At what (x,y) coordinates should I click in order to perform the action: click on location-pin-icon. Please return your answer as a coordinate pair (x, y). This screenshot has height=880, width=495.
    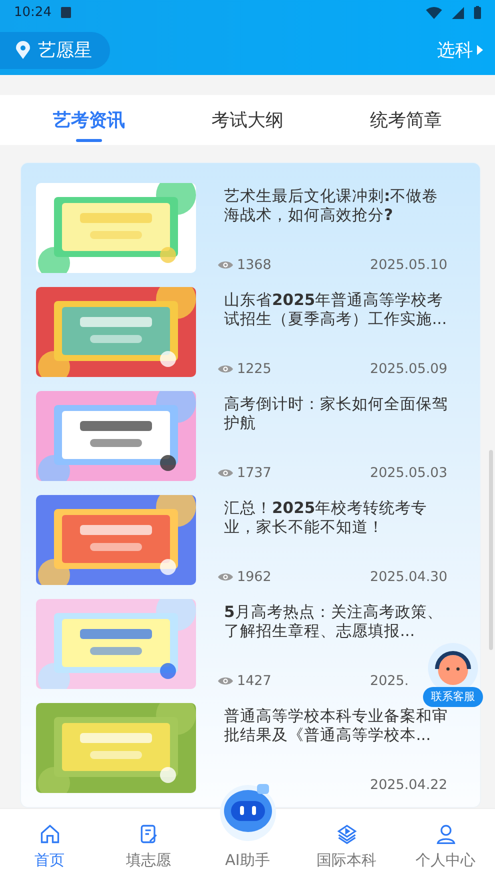
    Looking at the image, I should click on (23, 50).